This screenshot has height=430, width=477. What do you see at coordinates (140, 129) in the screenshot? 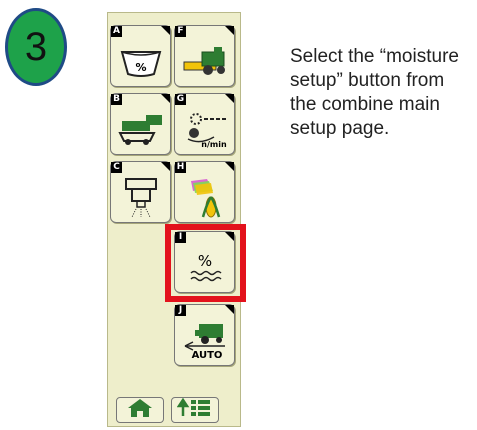
I see `combine-setup-icon` at bounding box center [140, 129].